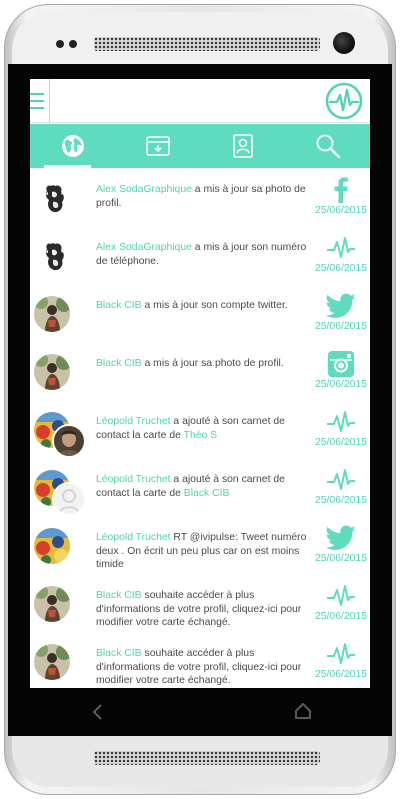 The height and width of the screenshot is (799, 400). What do you see at coordinates (201, 435) in the screenshot?
I see `feed-link: Théo S` at bounding box center [201, 435].